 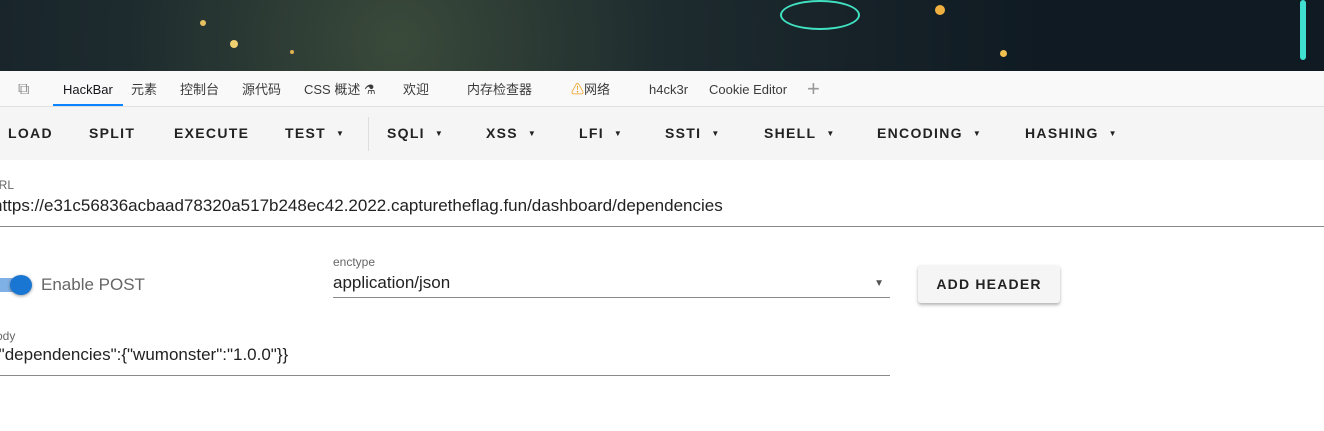 I want to click on label: HASHING, so click(x=1062, y=133).